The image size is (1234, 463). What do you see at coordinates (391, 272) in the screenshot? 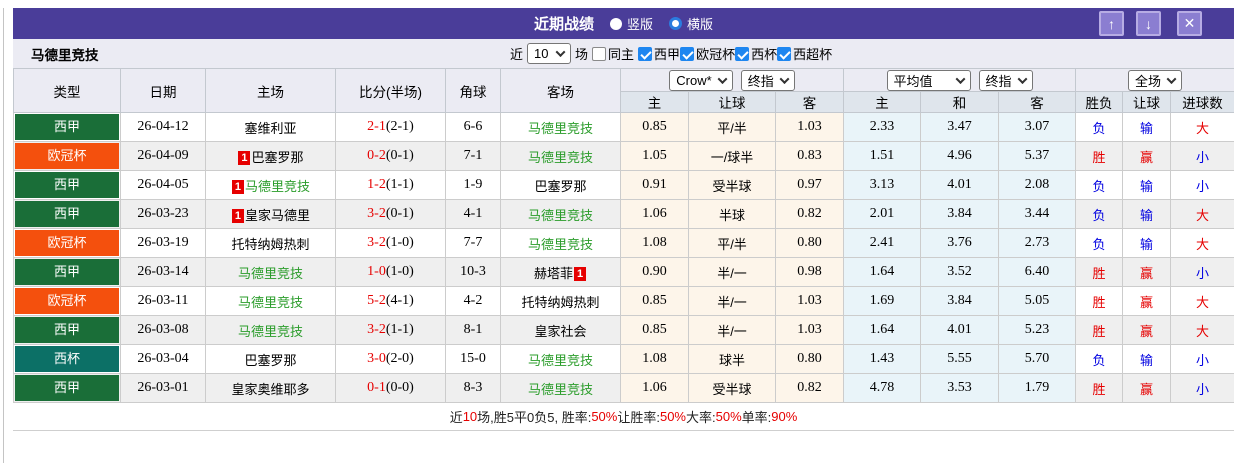
I see `score-cell: 1-0(1-0)` at bounding box center [391, 272].